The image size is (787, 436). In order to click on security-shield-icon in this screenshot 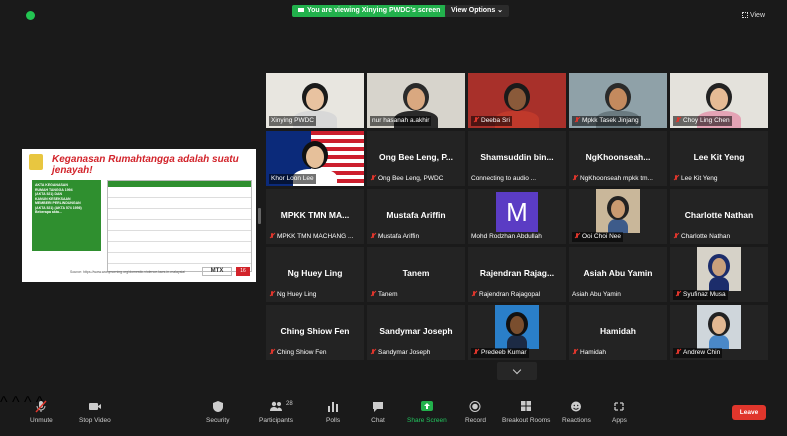, I will do `click(30, 15)`.